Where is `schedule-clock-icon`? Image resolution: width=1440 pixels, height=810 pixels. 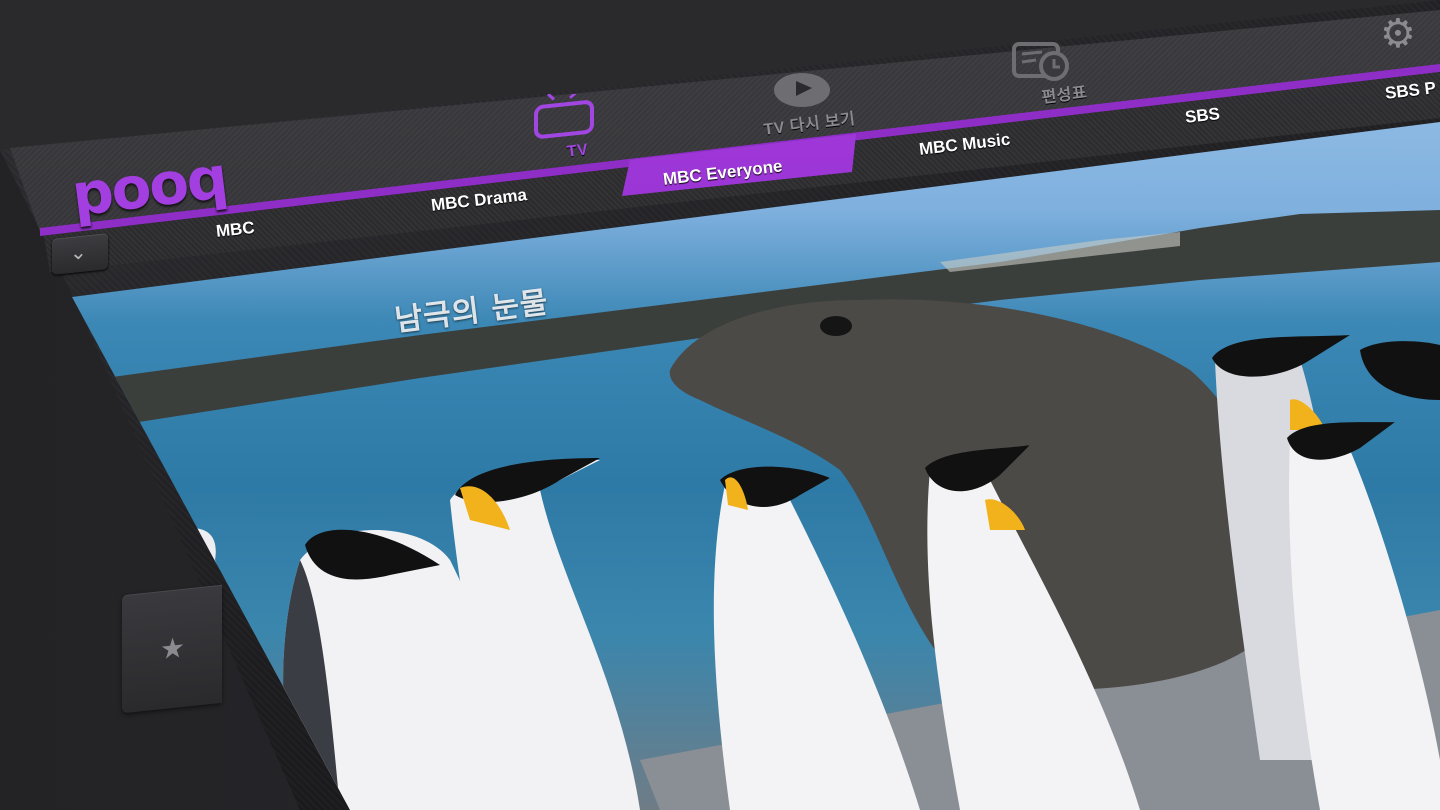 schedule-clock-icon is located at coordinates (1040, 61).